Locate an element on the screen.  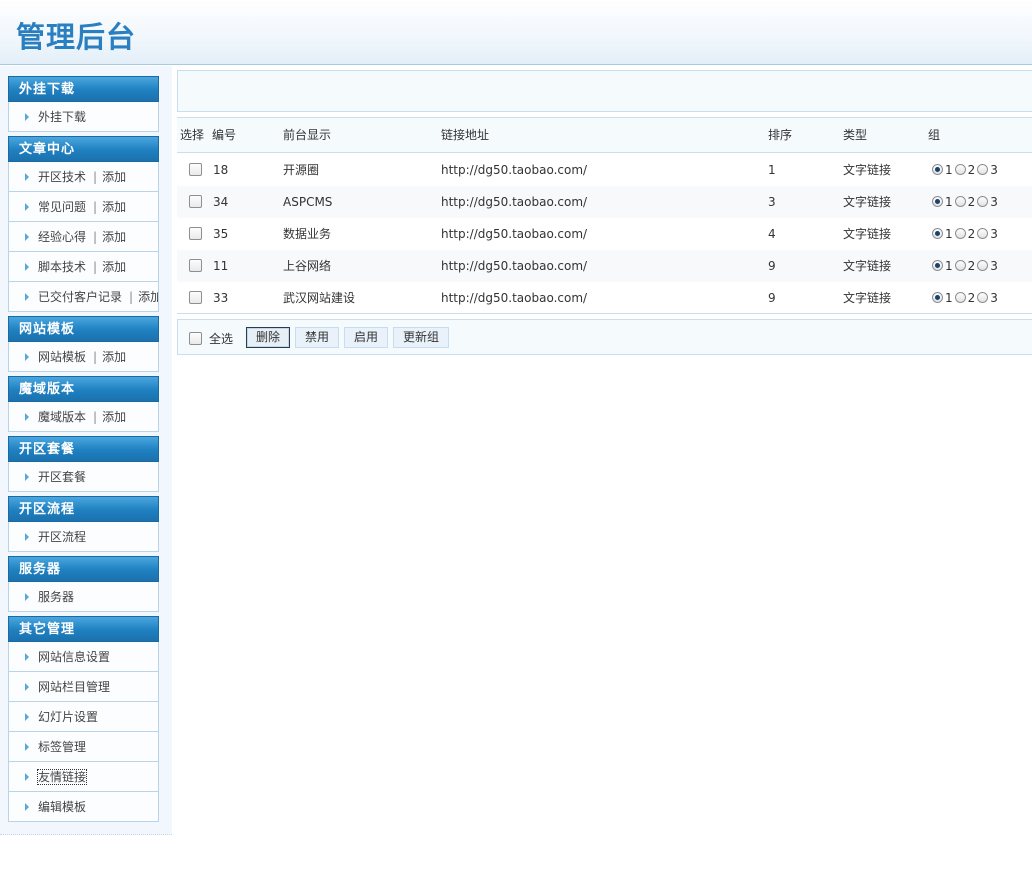
row-id: 11 is located at coordinates (221, 266).